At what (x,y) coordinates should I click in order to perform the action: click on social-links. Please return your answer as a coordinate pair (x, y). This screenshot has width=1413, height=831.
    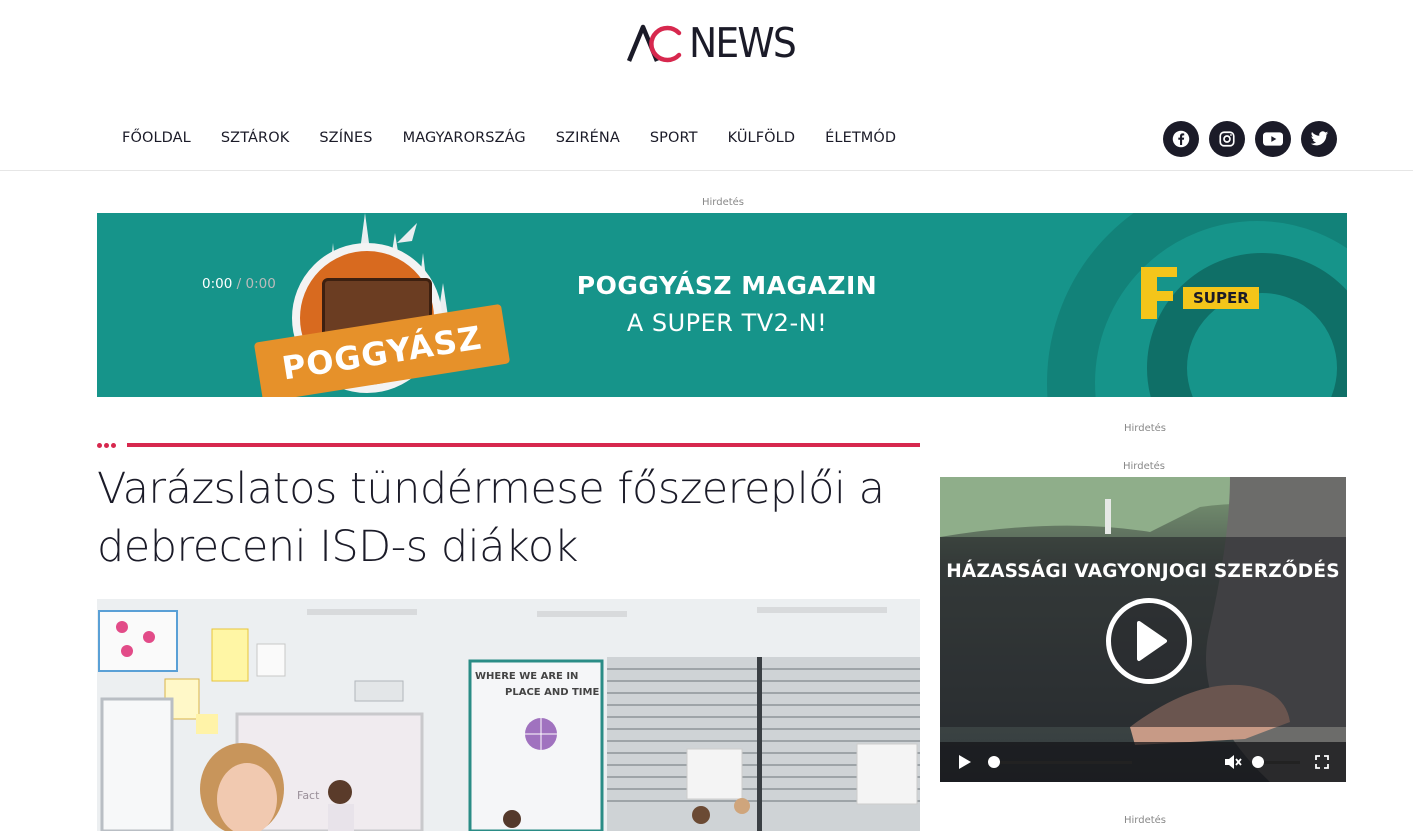
    Looking at the image, I should click on (1250, 139).